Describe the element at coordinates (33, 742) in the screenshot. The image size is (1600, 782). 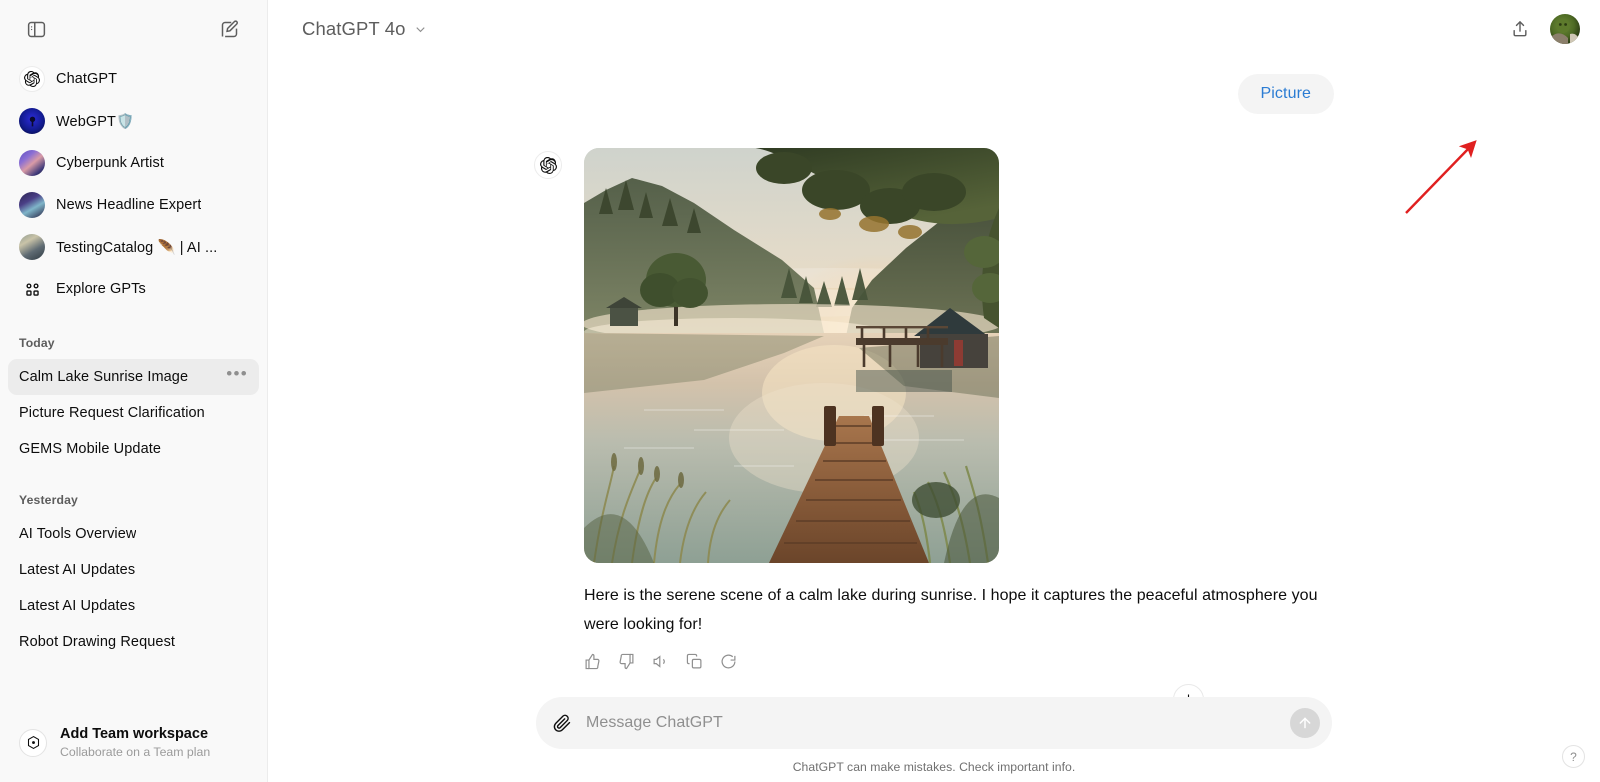
I see `team-workspace-icon` at that location.